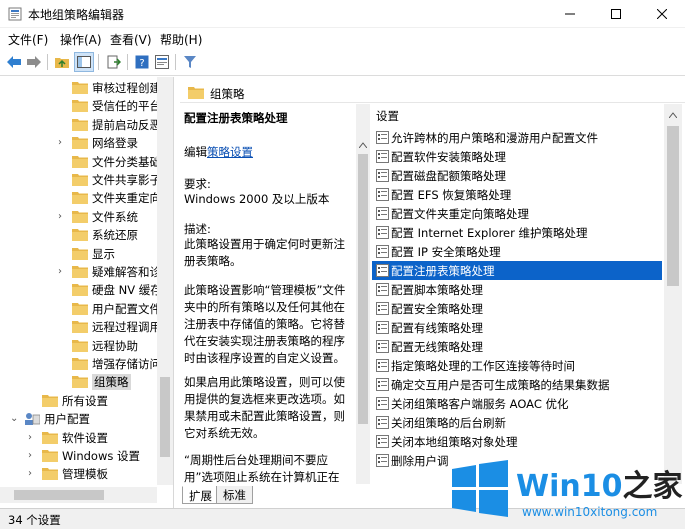 The height and width of the screenshot is (529, 685). Describe the element at coordinates (15, 419) in the screenshot. I see `collapse-chevron-icon: ⌄` at that location.